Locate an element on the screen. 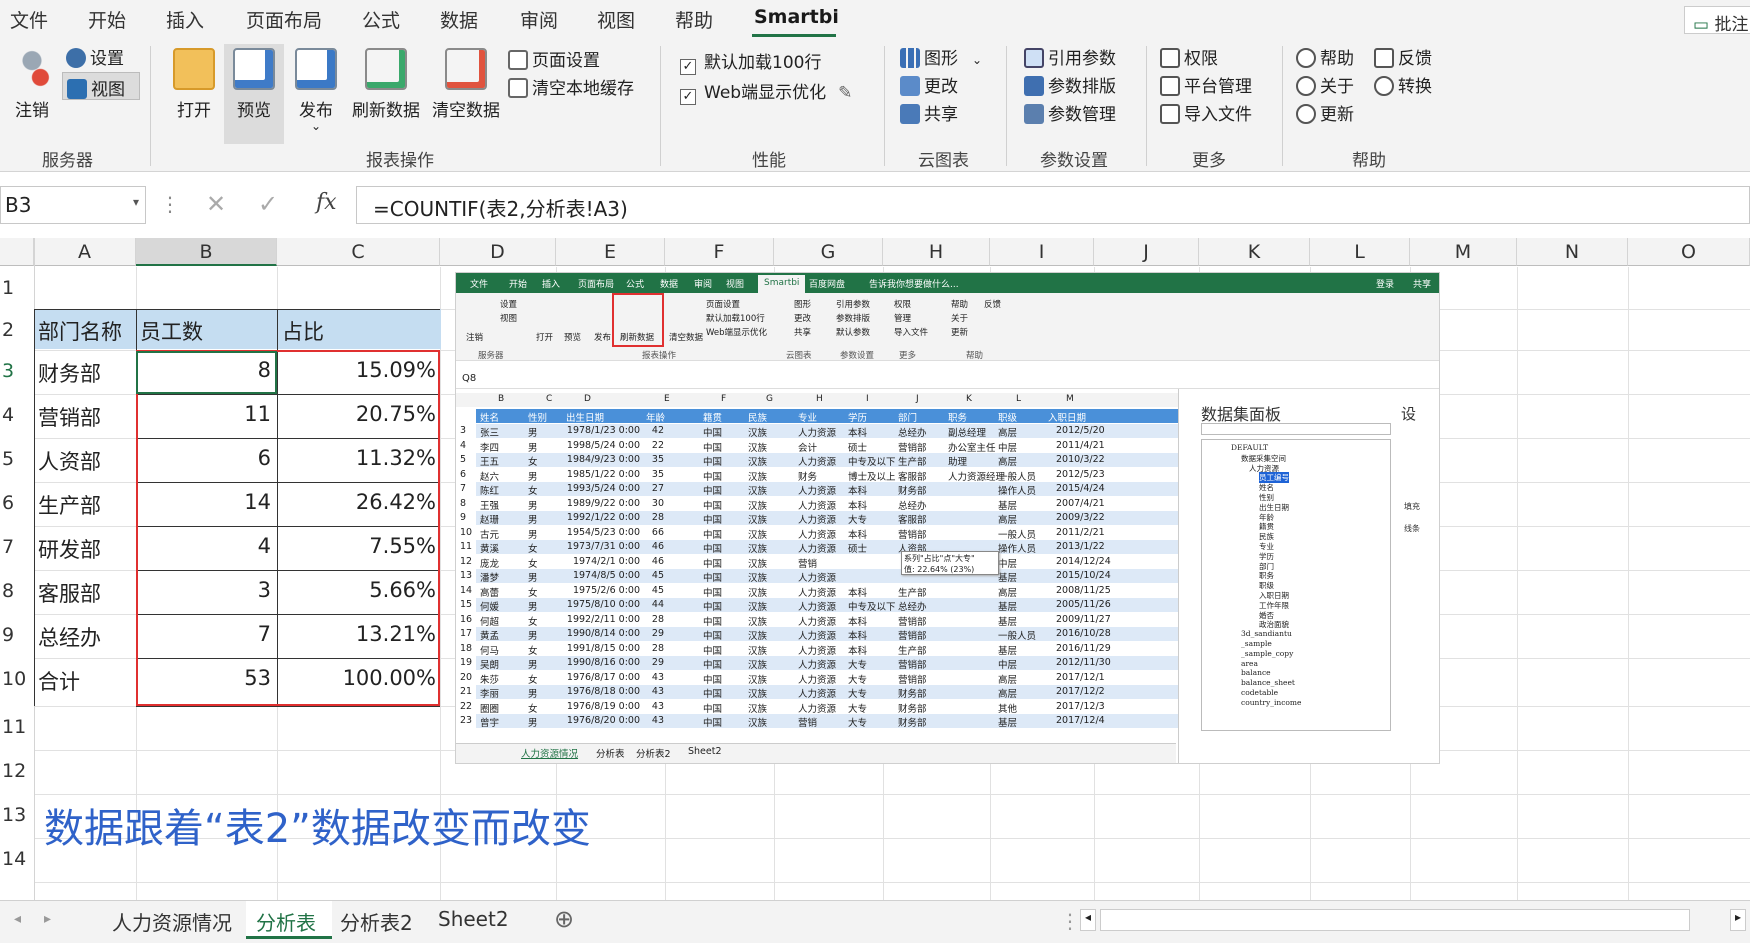 The width and height of the screenshot is (1750, 943). emb-ribbon-item: 设置 is located at coordinates (508, 304).